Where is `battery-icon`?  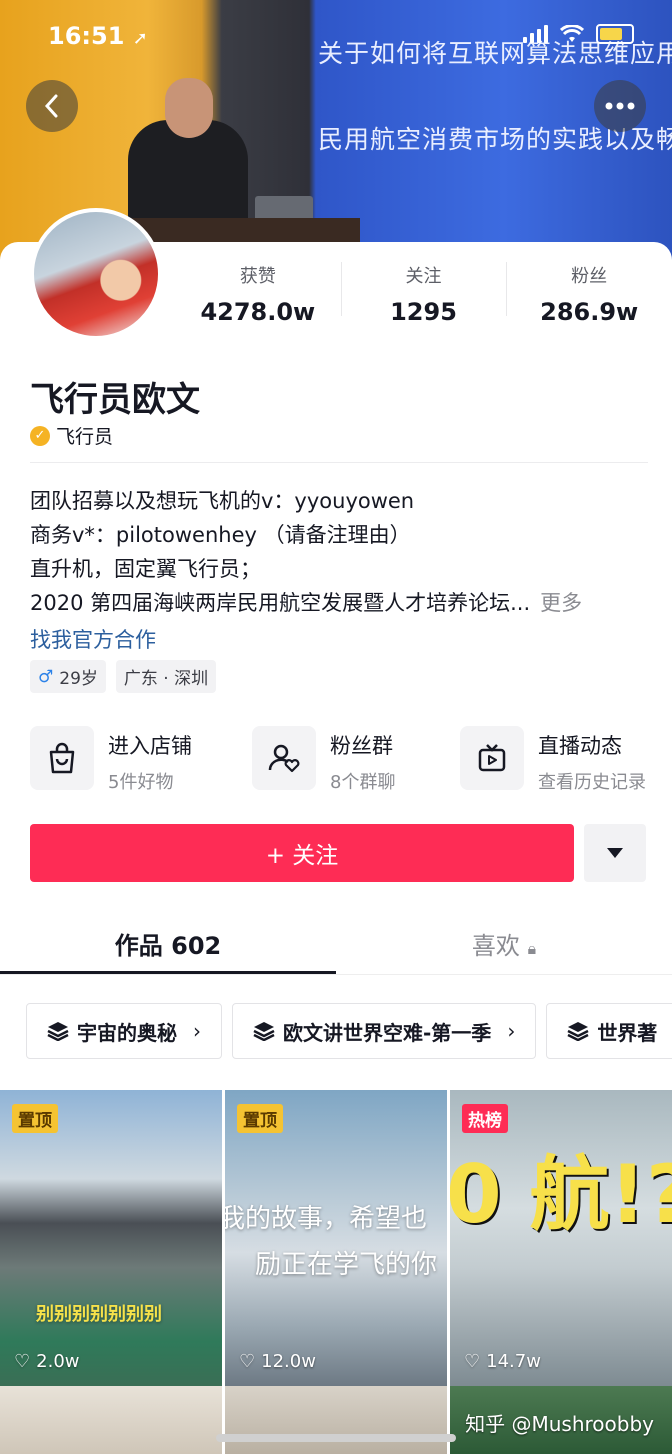
battery-icon is located at coordinates (615, 34).